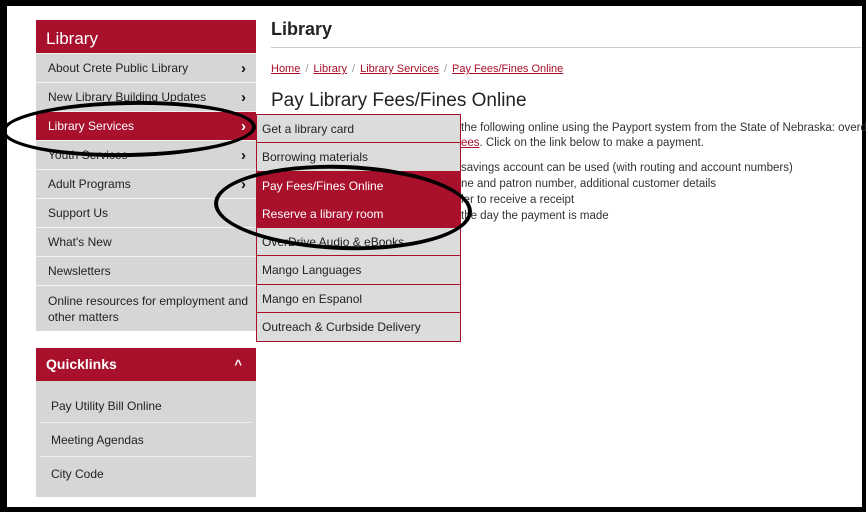 The width and height of the screenshot is (866, 512). I want to click on breadcrumb-home: Home, so click(285, 69).